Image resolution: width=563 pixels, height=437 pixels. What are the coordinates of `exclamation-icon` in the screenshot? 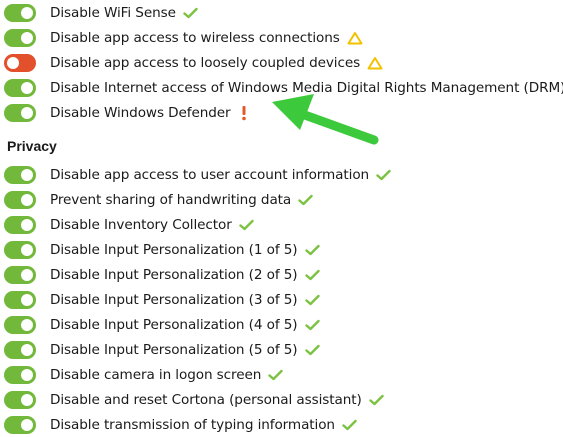 It's located at (244, 113).